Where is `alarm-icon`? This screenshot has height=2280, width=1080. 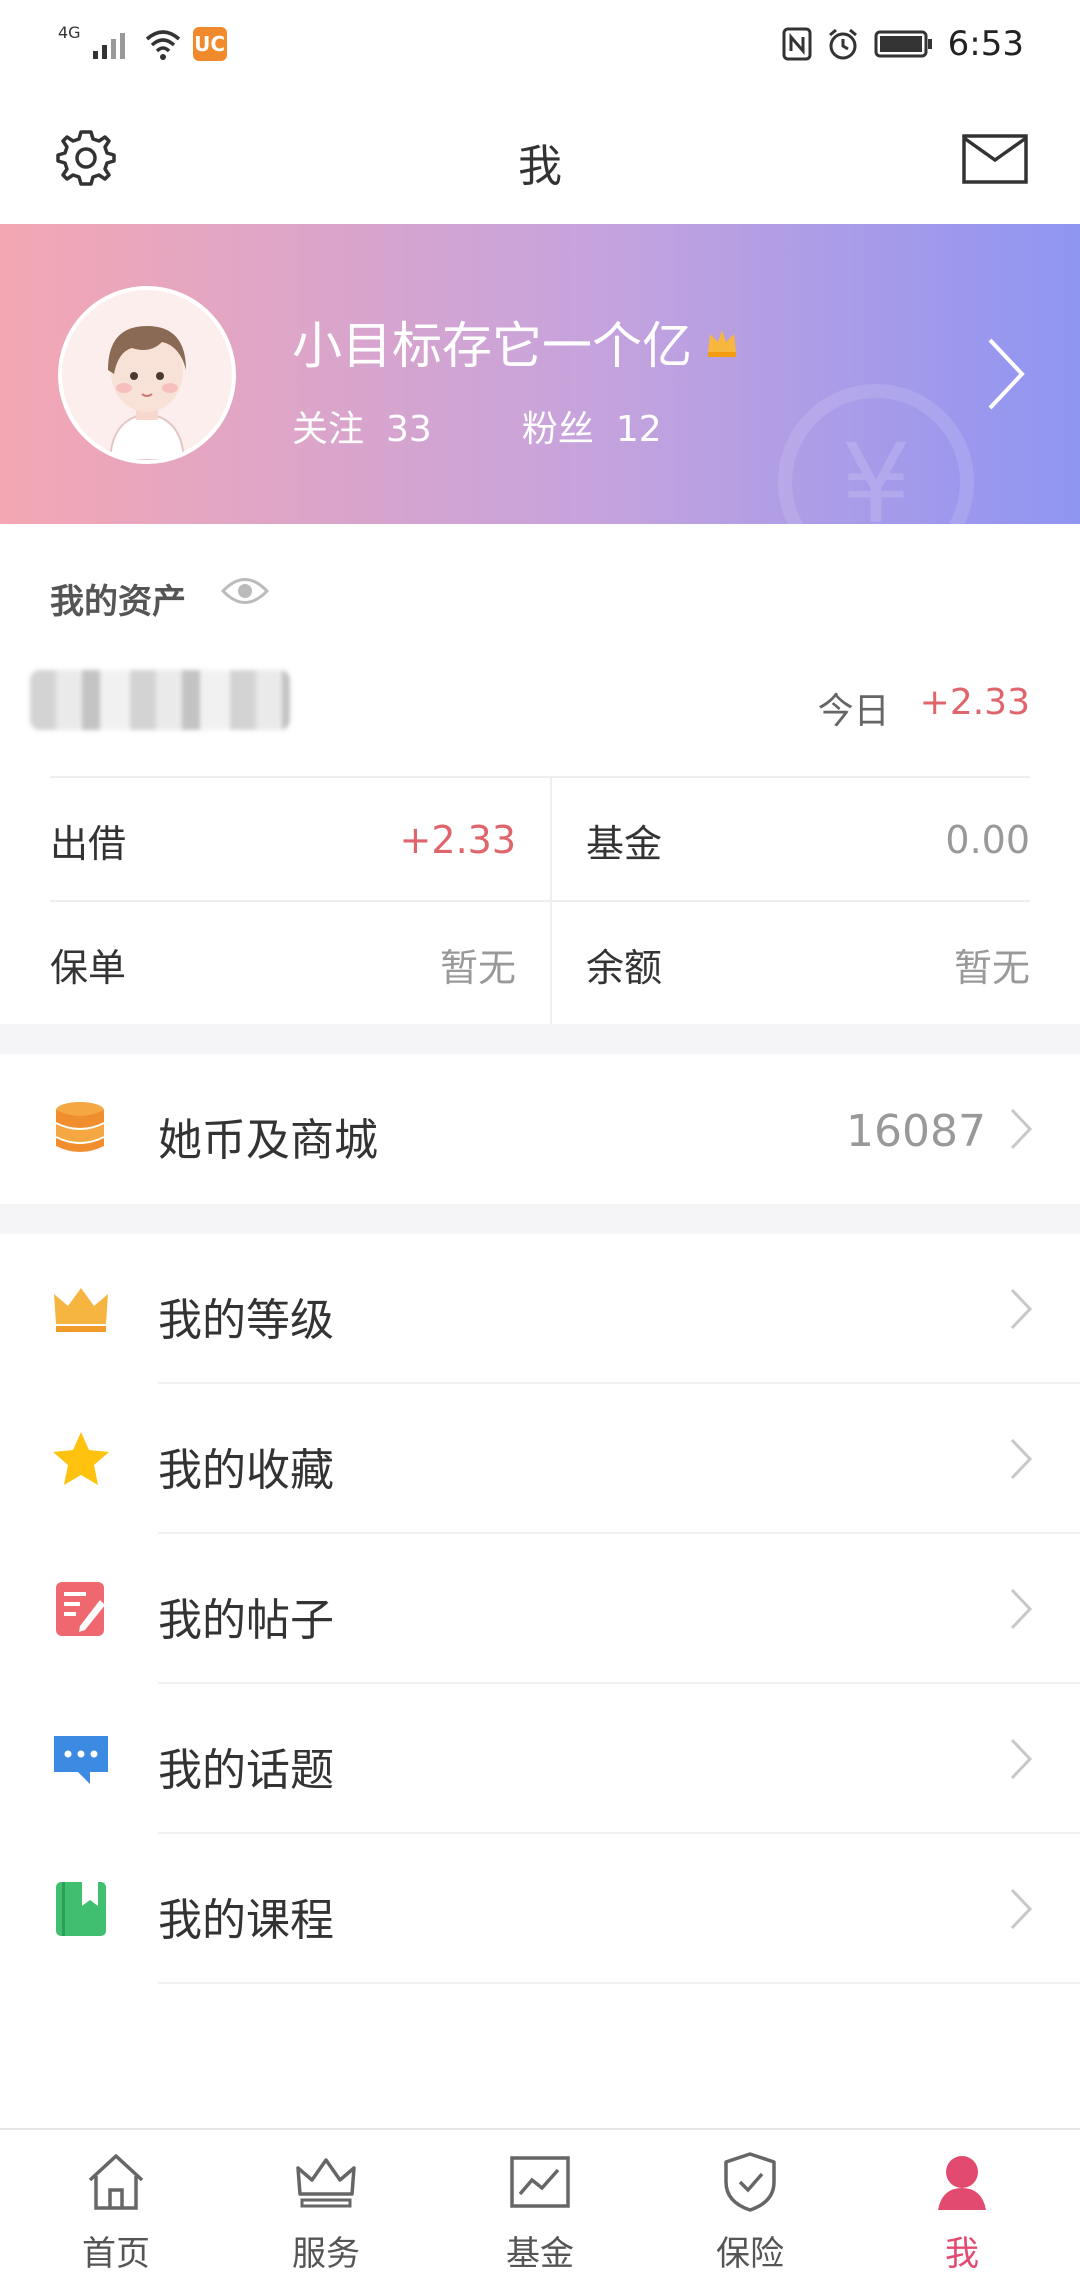
alarm-icon is located at coordinates (842, 44).